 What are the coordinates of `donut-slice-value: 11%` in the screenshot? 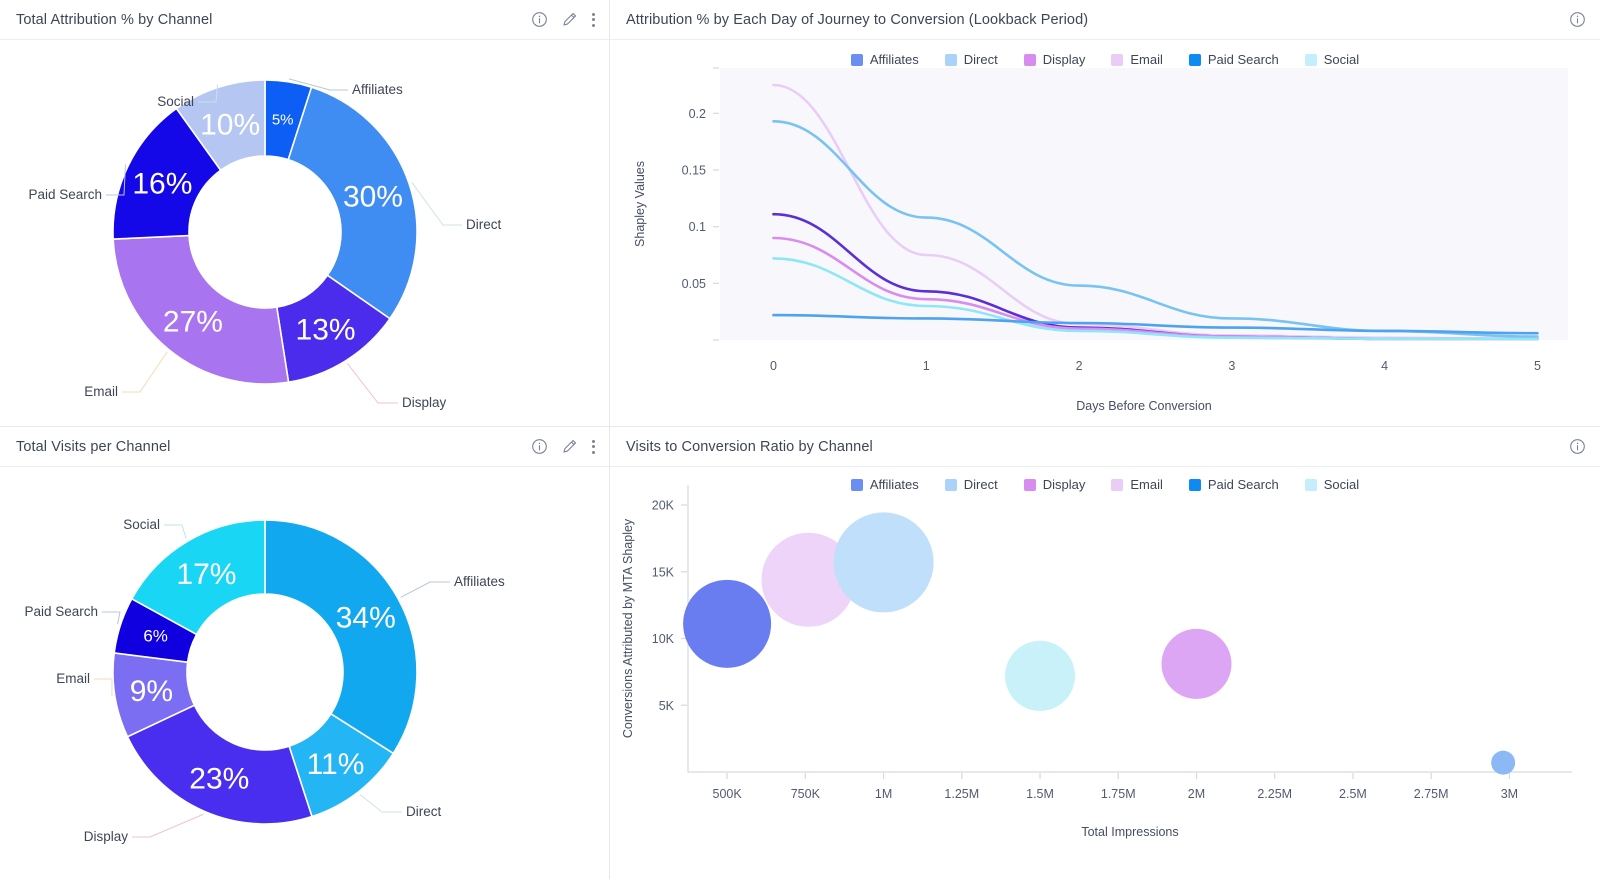 It's located at (336, 764).